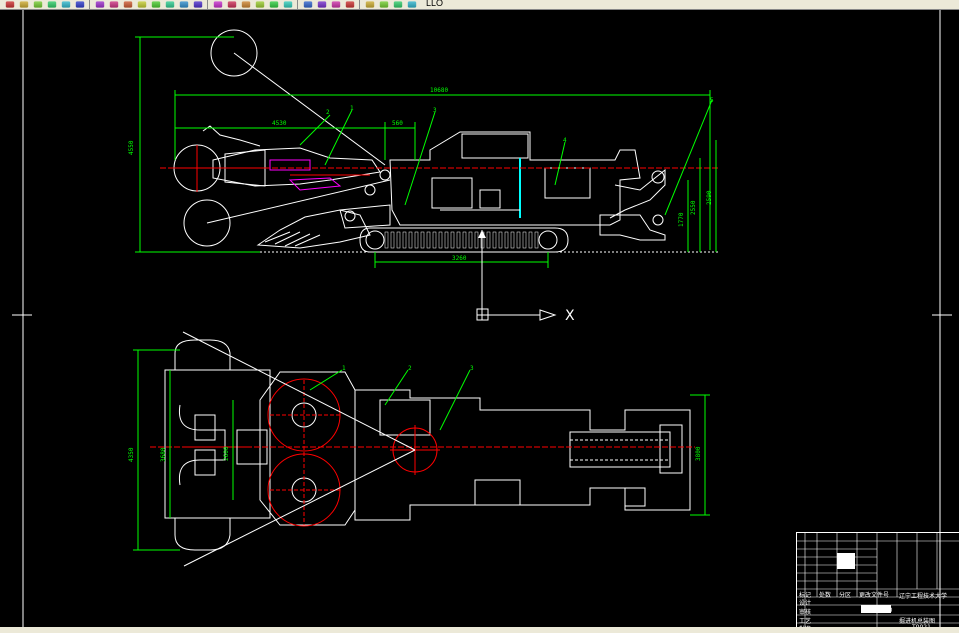 This screenshot has width=959, height=633. Describe the element at coordinates (10, 4) in the screenshot. I see `line-icon` at that location.